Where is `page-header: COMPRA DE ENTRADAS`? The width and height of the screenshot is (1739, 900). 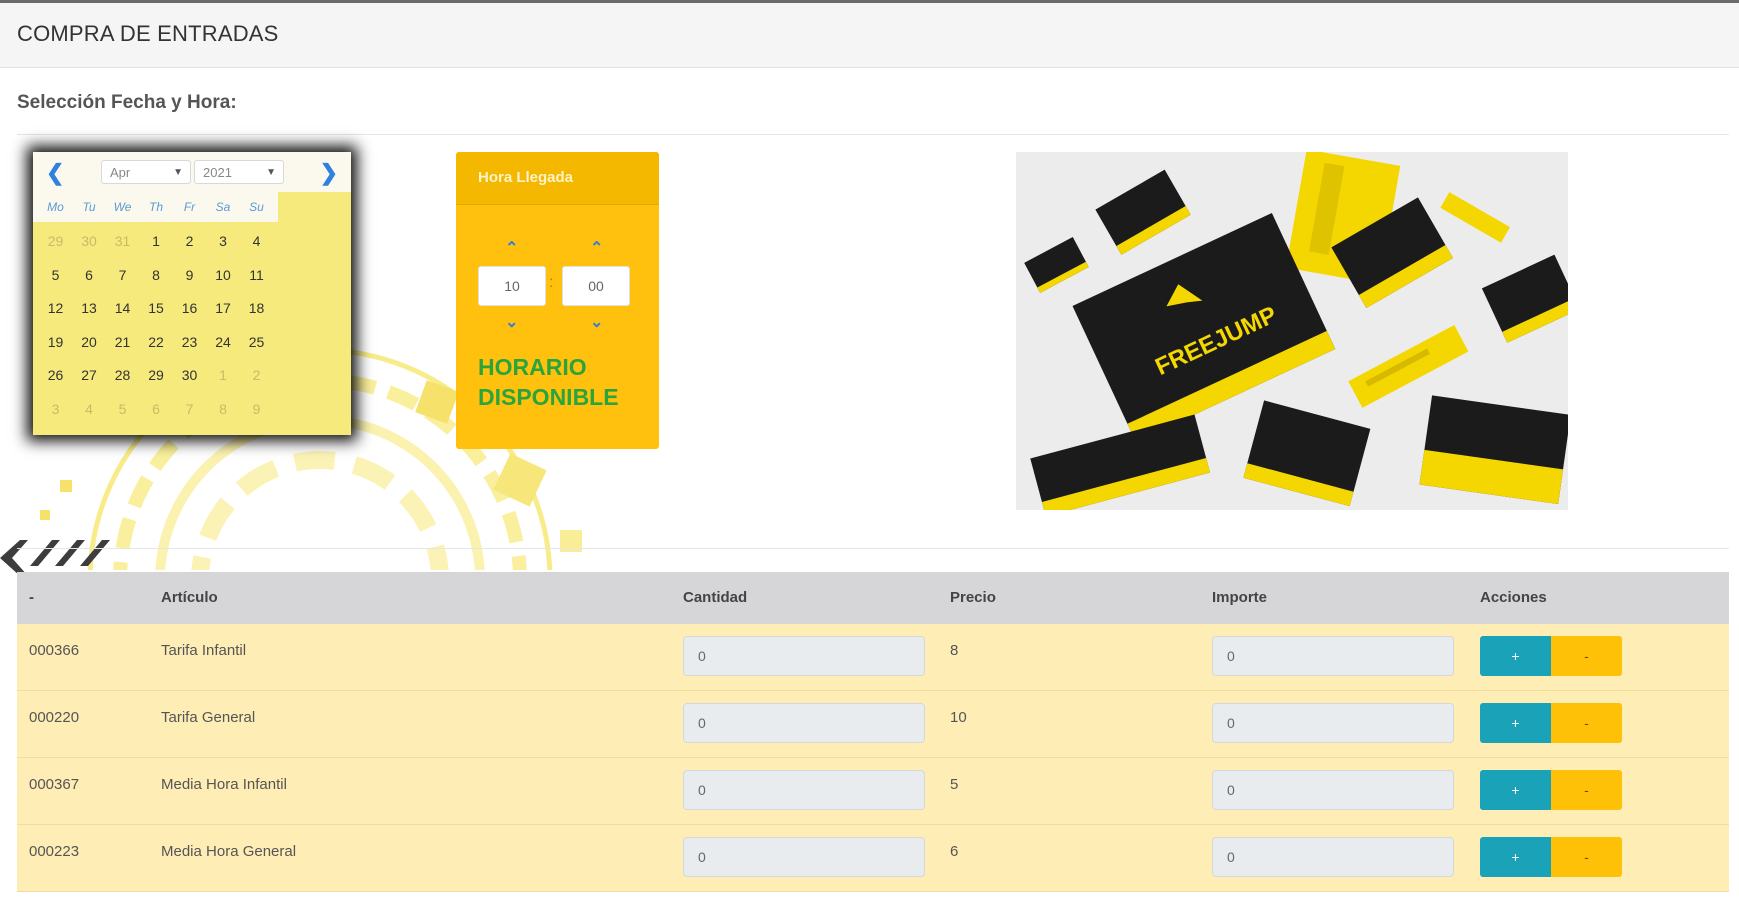
page-header: COMPRA DE ENTRADAS is located at coordinates (869, 35).